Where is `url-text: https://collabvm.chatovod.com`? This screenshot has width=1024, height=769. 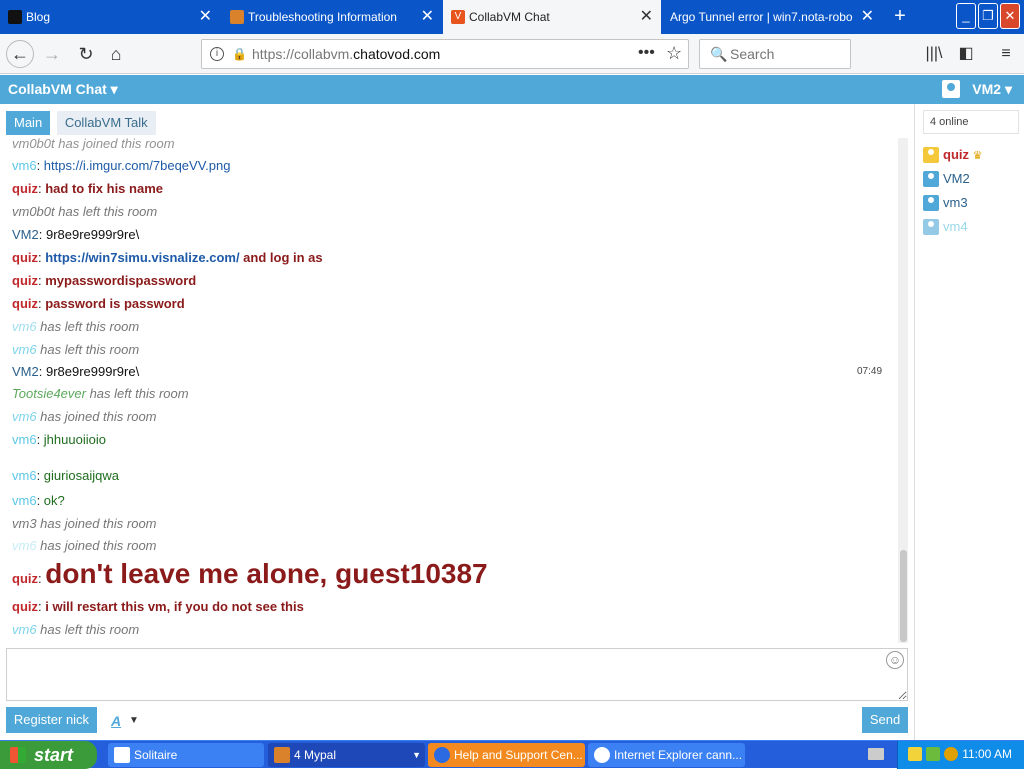 url-text: https://collabvm.chatovod.com is located at coordinates (346, 54).